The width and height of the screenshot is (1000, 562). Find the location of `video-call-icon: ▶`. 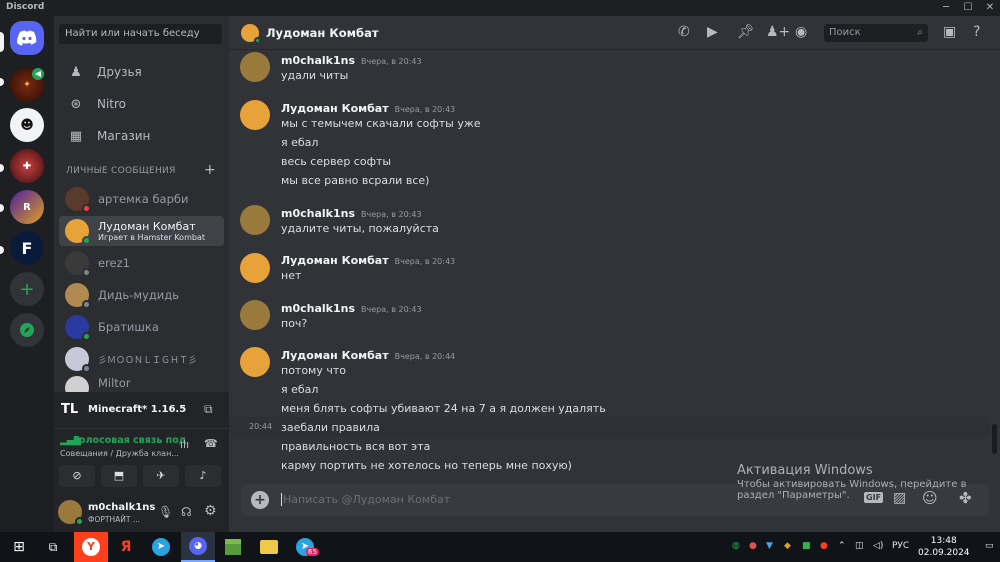

video-call-icon: ▶ is located at coordinates (712, 32).